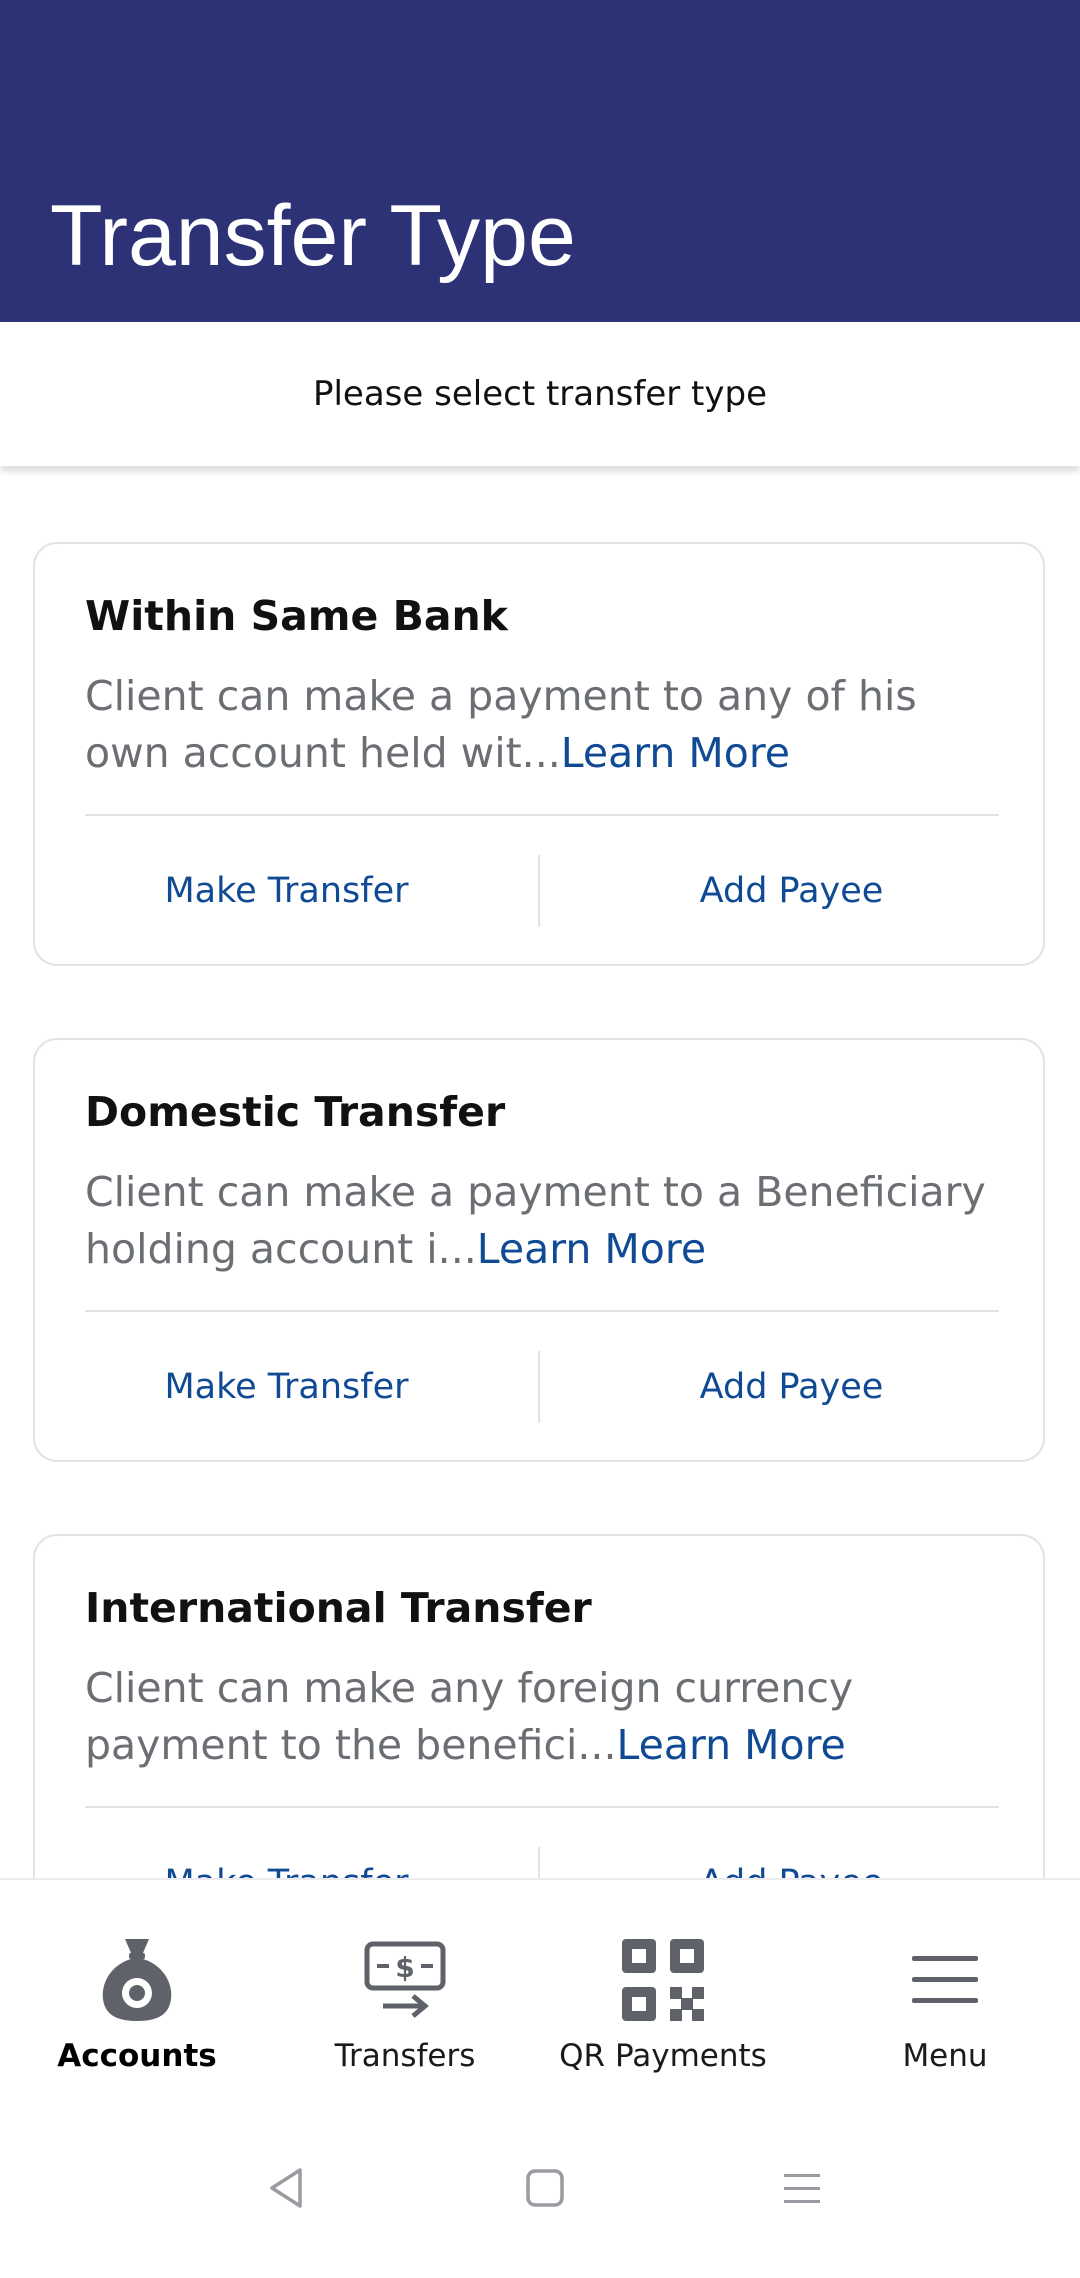 This screenshot has height=2278, width=1080. Describe the element at coordinates (338, 1608) in the screenshot. I see `card-title: International Transfer` at that location.